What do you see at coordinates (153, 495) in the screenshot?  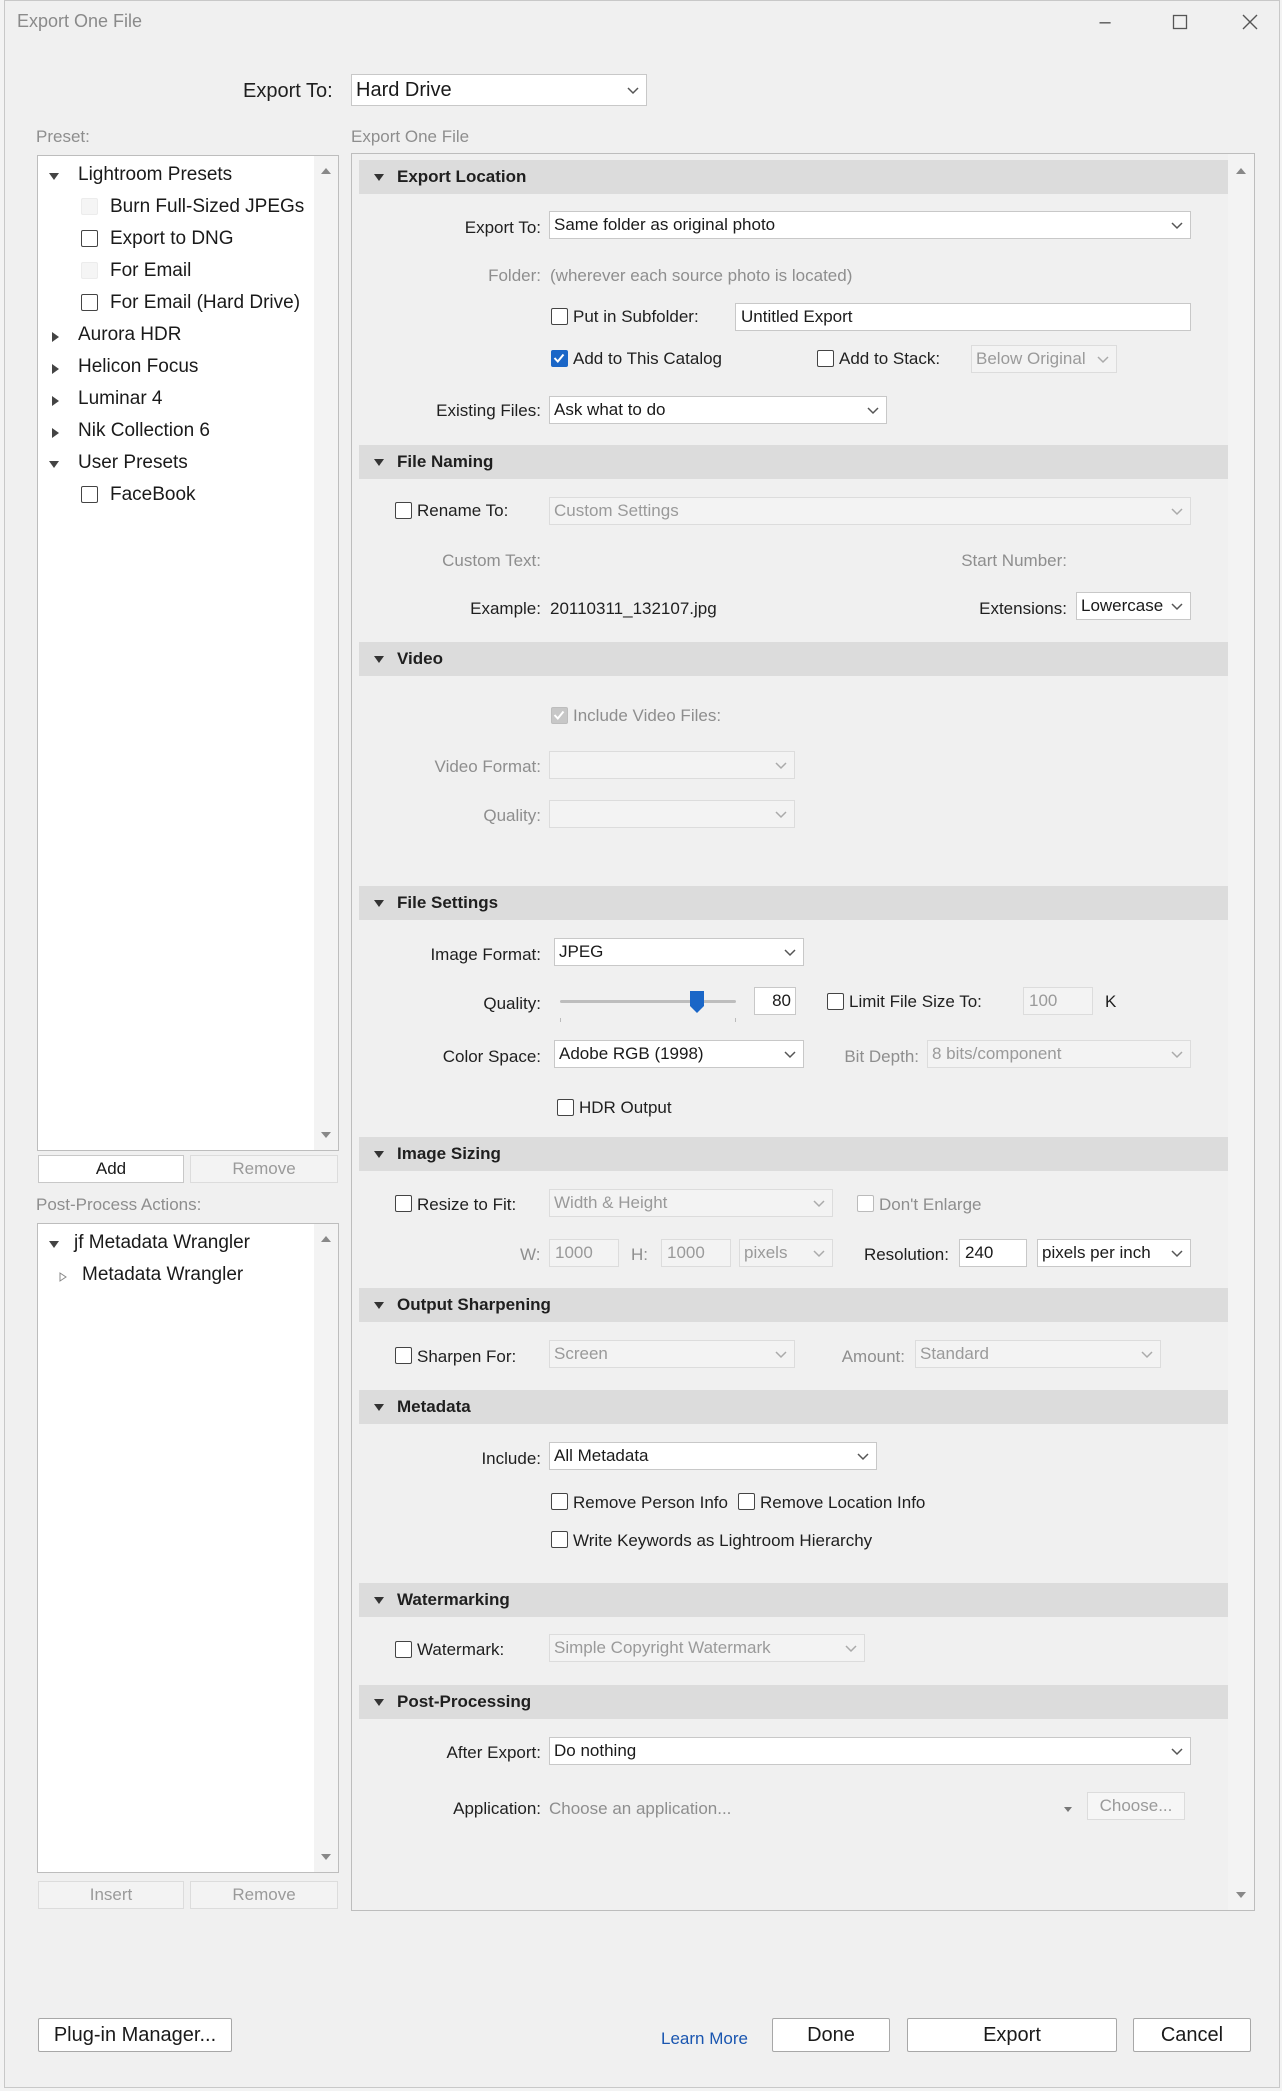 I see `preset-item-facebook: FaceBook` at bounding box center [153, 495].